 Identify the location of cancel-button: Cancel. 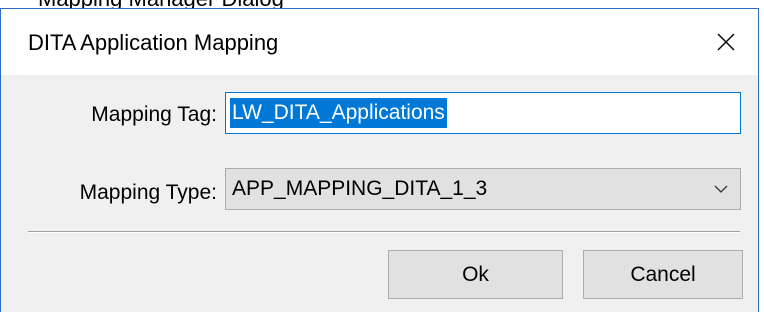
(663, 274).